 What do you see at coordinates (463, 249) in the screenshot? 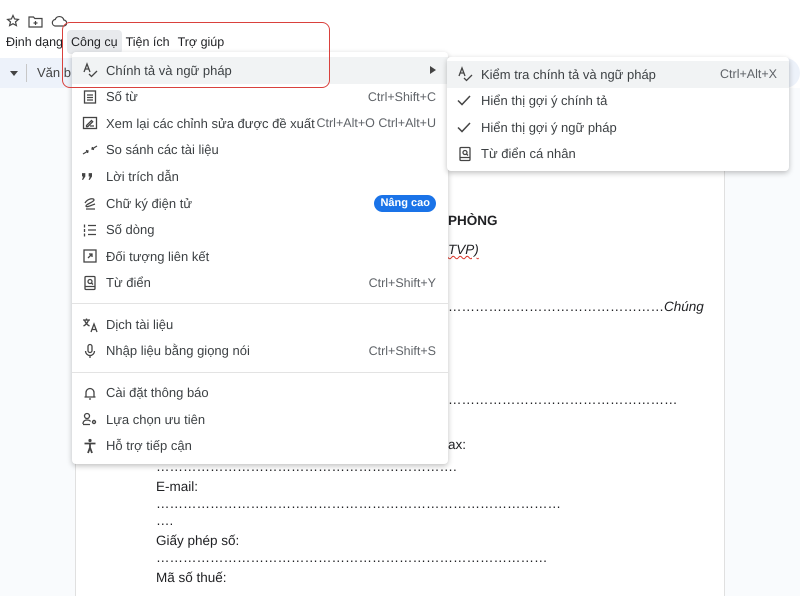
I see `document-text: TVP)` at bounding box center [463, 249].